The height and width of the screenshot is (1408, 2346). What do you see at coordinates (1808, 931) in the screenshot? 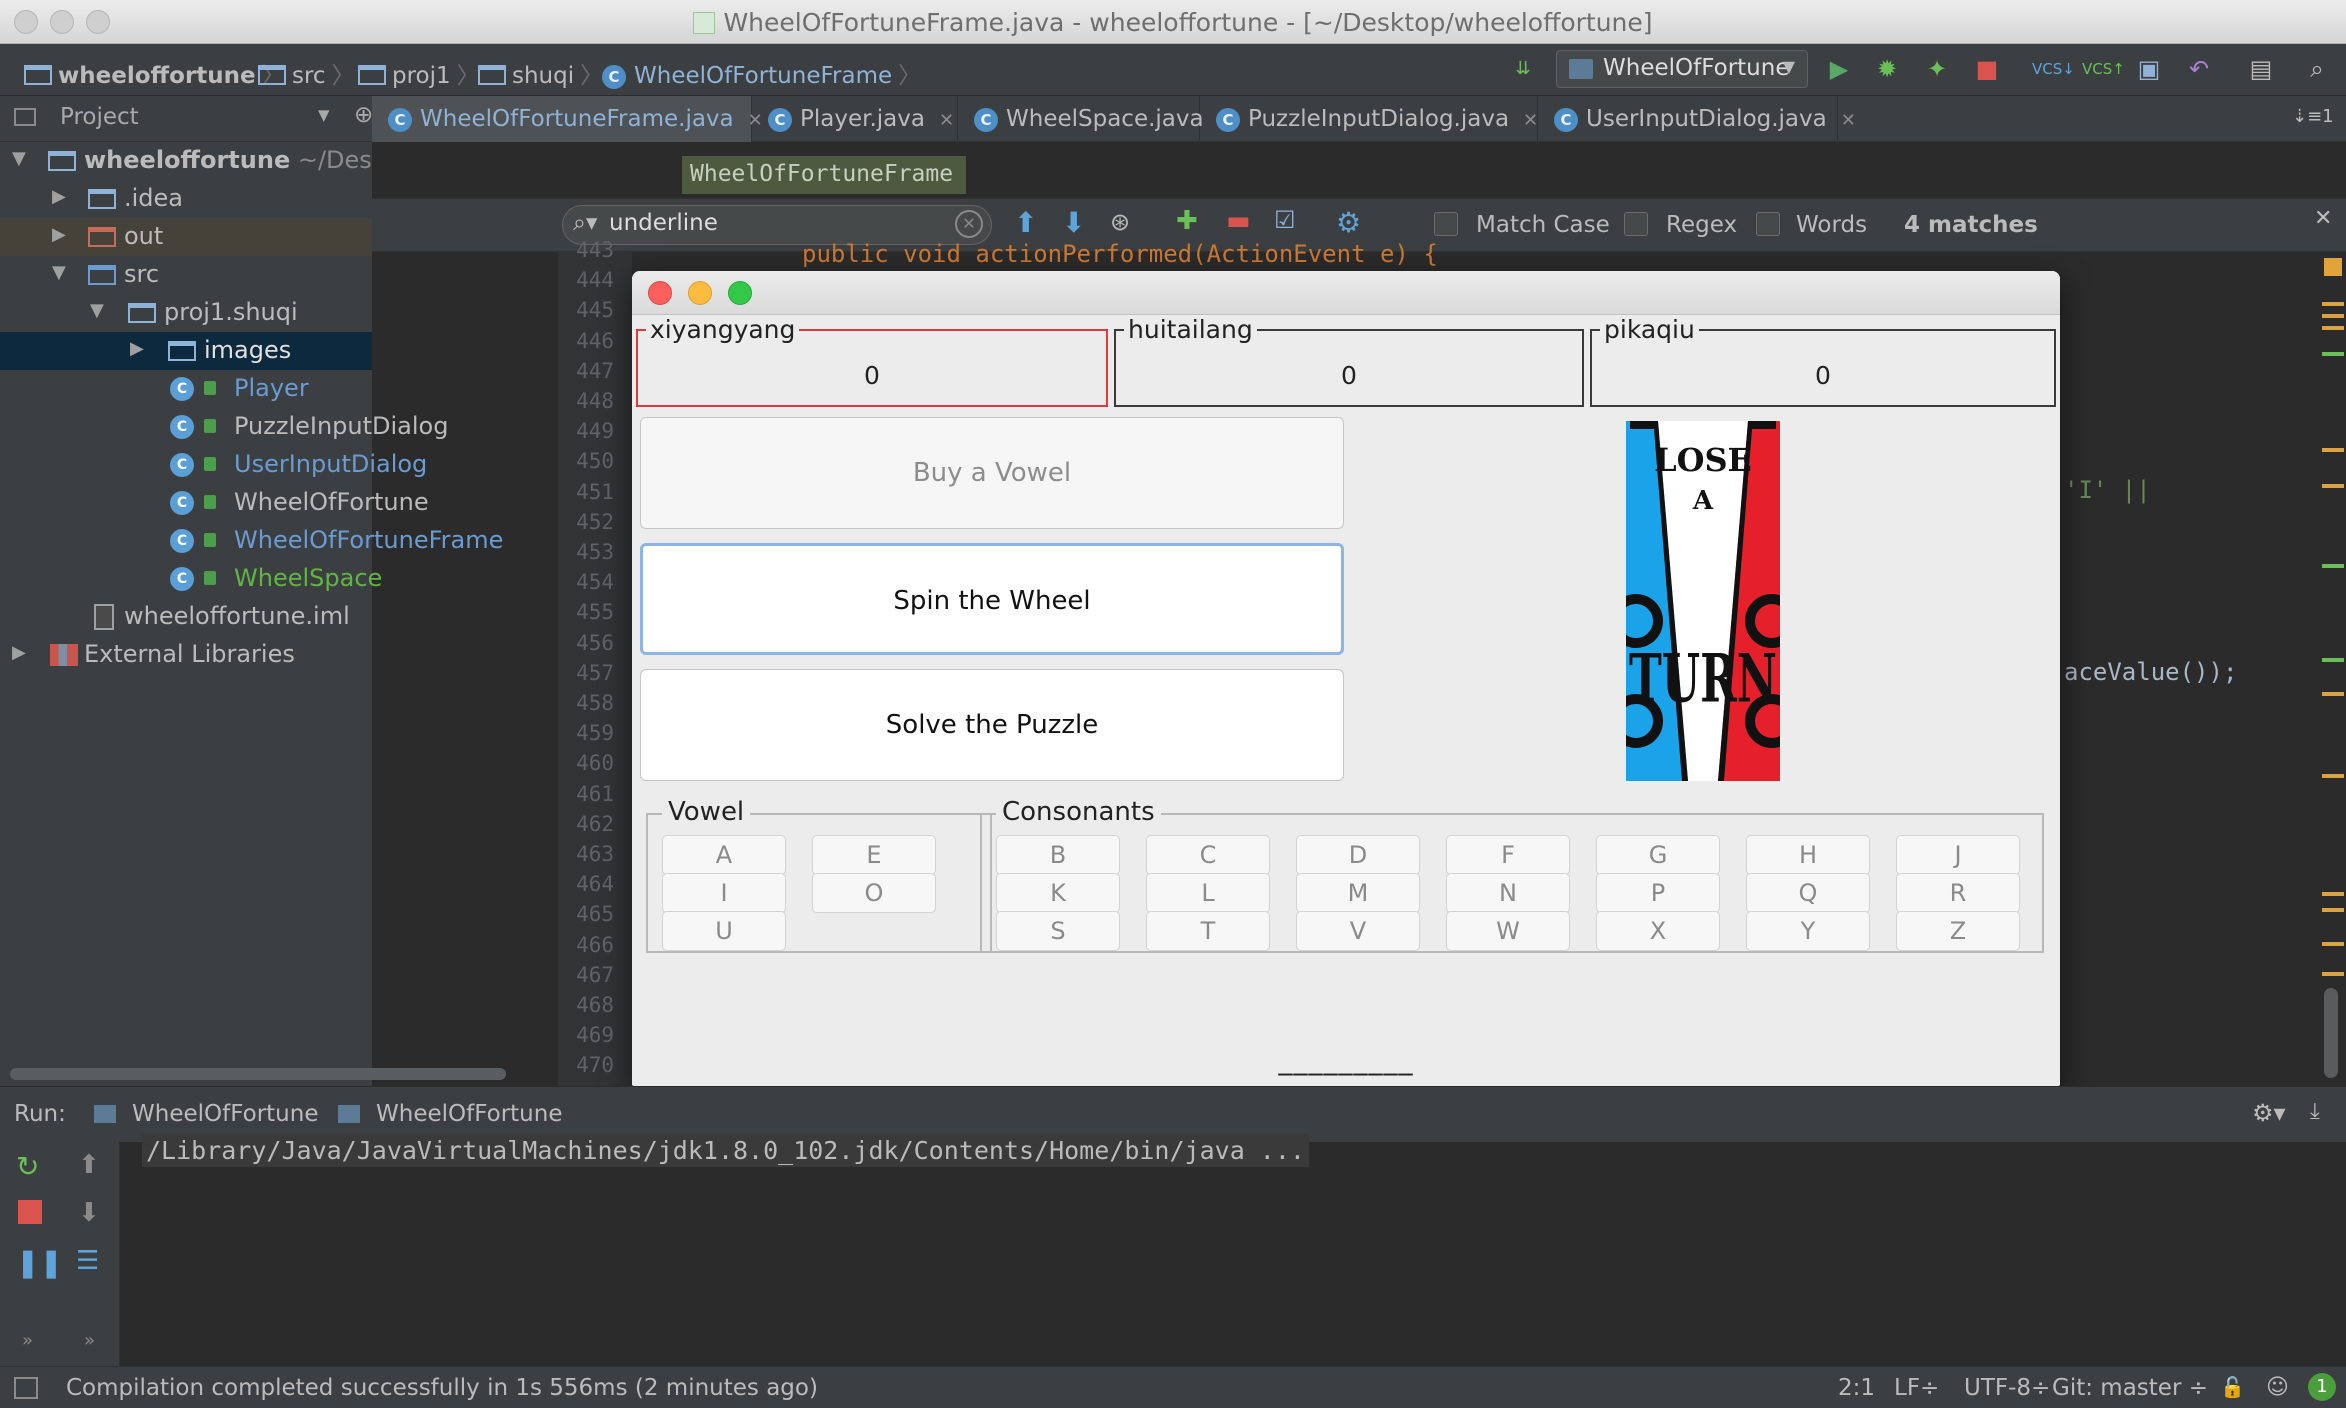
I see `letter-button-y: Y` at bounding box center [1808, 931].